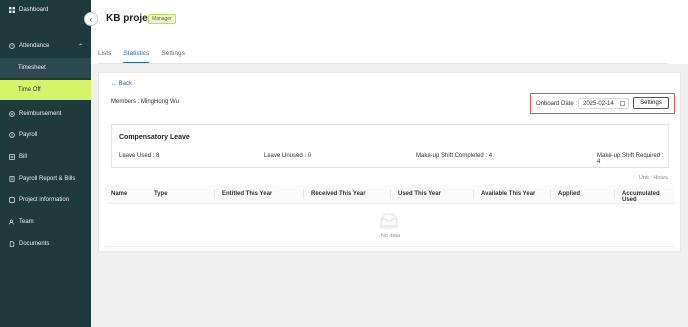 The width and height of the screenshot is (688, 327). Describe the element at coordinates (557, 104) in the screenshot. I see `onboard-date-label: Onboard Date :` at that location.